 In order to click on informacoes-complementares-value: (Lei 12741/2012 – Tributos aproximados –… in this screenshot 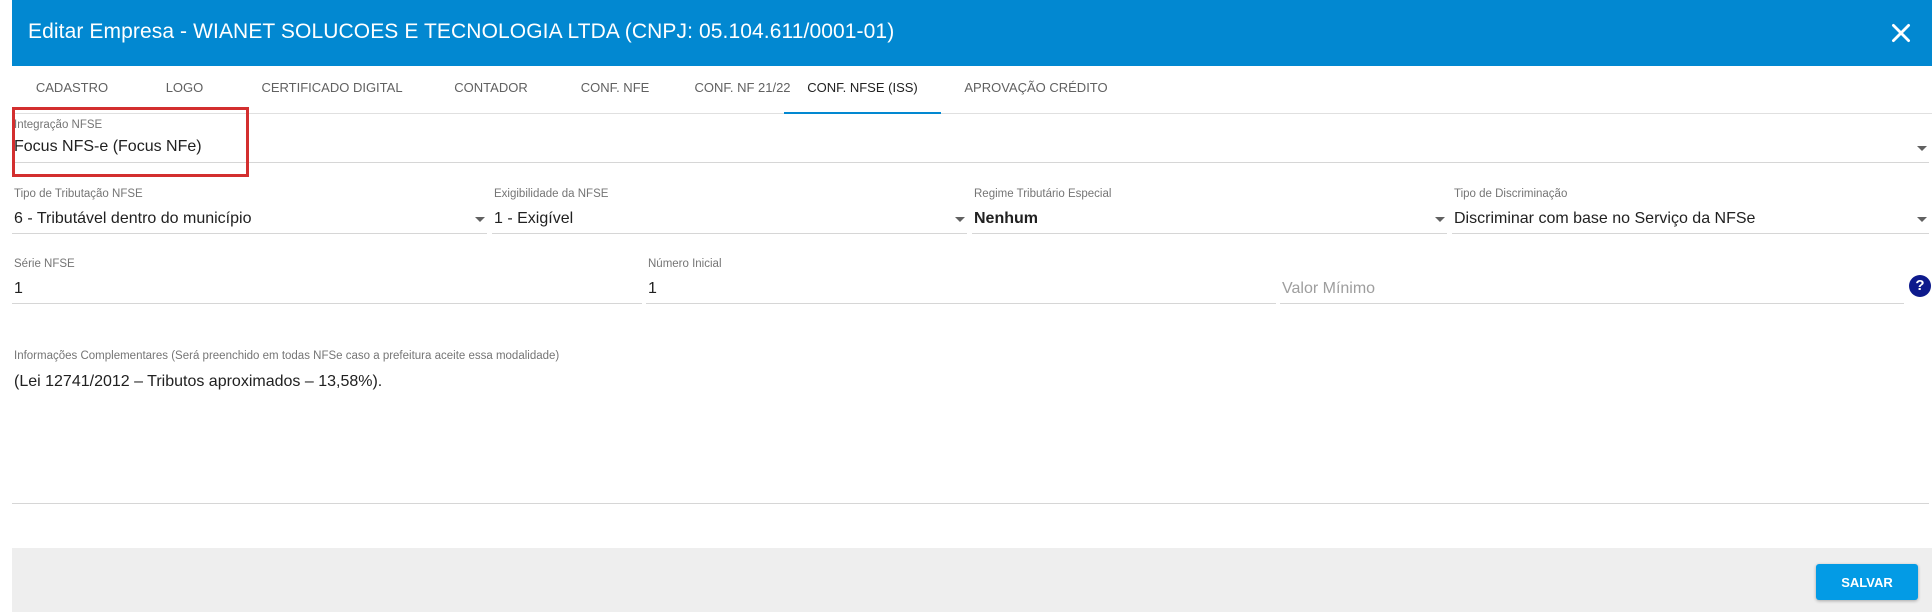, I will do `click(198, 381)`.